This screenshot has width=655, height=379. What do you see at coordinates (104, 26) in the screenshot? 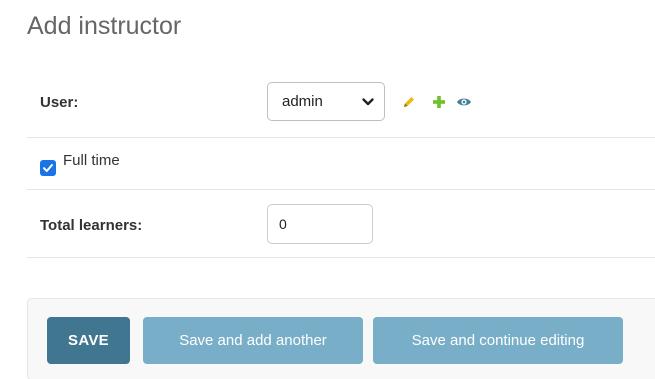
I see `page-title: Add instructor` at bounding box center [104, 26].